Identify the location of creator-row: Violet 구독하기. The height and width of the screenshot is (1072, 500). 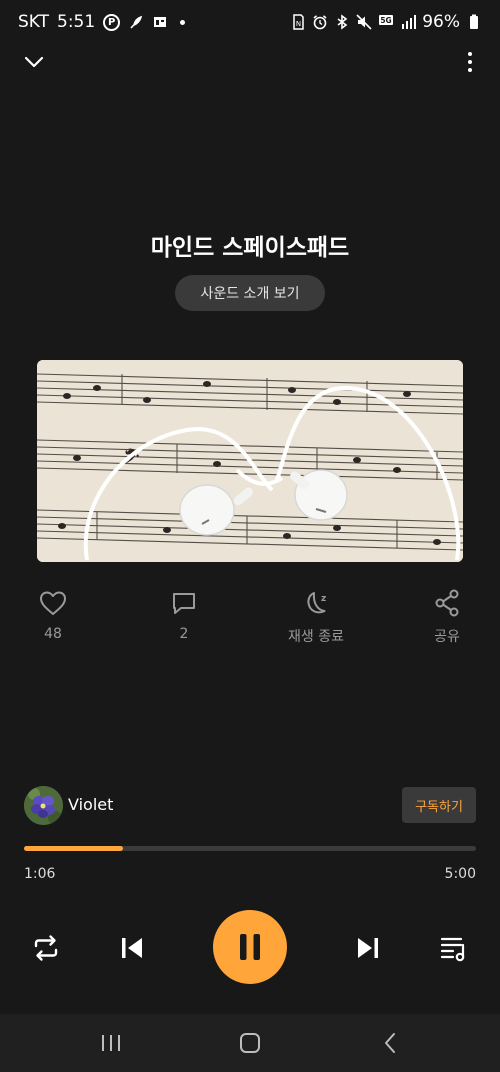
(250, 806).